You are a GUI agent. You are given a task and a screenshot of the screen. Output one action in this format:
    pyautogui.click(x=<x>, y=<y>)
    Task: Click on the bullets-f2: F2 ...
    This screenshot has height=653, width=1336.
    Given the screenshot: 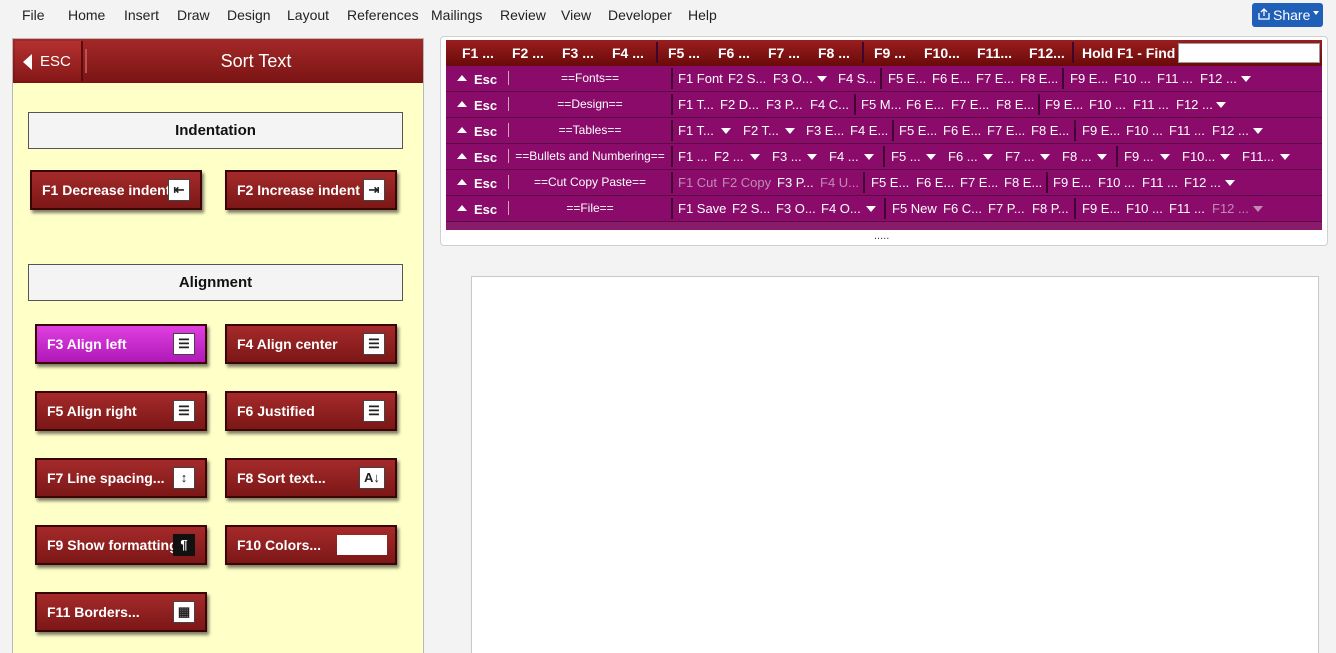 What is the action you would take?
    pyautogui.click(x=729, y=156)
    